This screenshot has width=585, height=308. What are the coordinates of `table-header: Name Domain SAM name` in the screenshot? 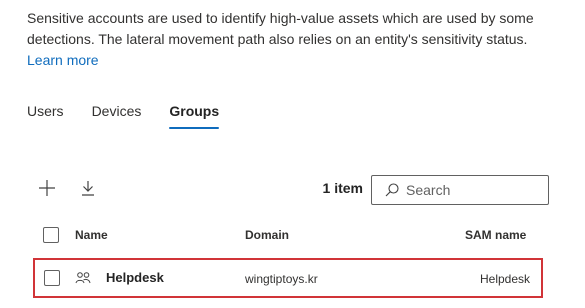 It's located at (293, 236).